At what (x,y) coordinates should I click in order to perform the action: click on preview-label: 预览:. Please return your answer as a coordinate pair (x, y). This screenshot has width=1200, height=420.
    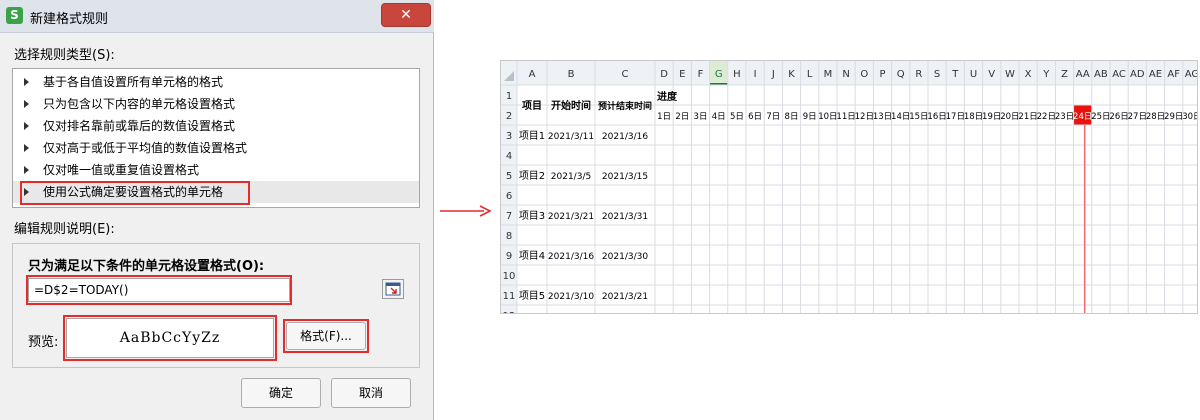
    Looking at the image, I should click on (43, 342).